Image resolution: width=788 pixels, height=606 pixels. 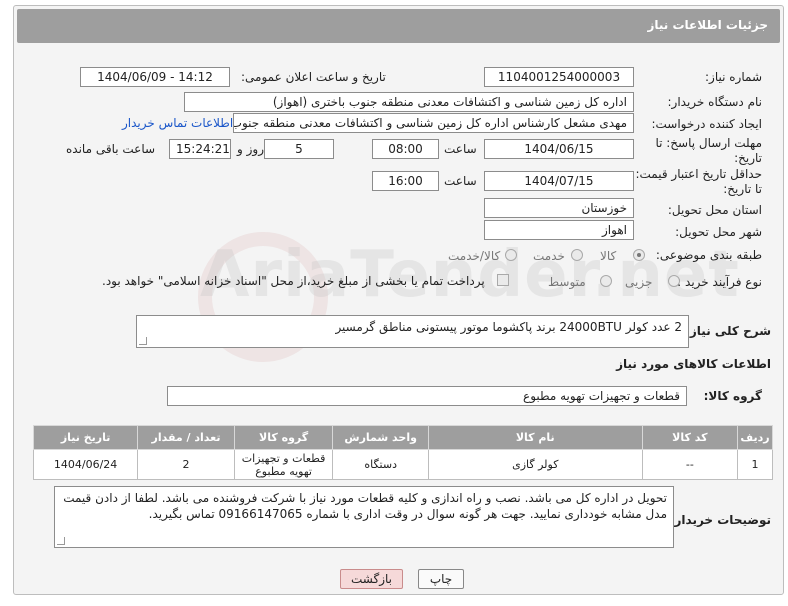 I want to click on days-label: روز و, so click(x=250, y=149).